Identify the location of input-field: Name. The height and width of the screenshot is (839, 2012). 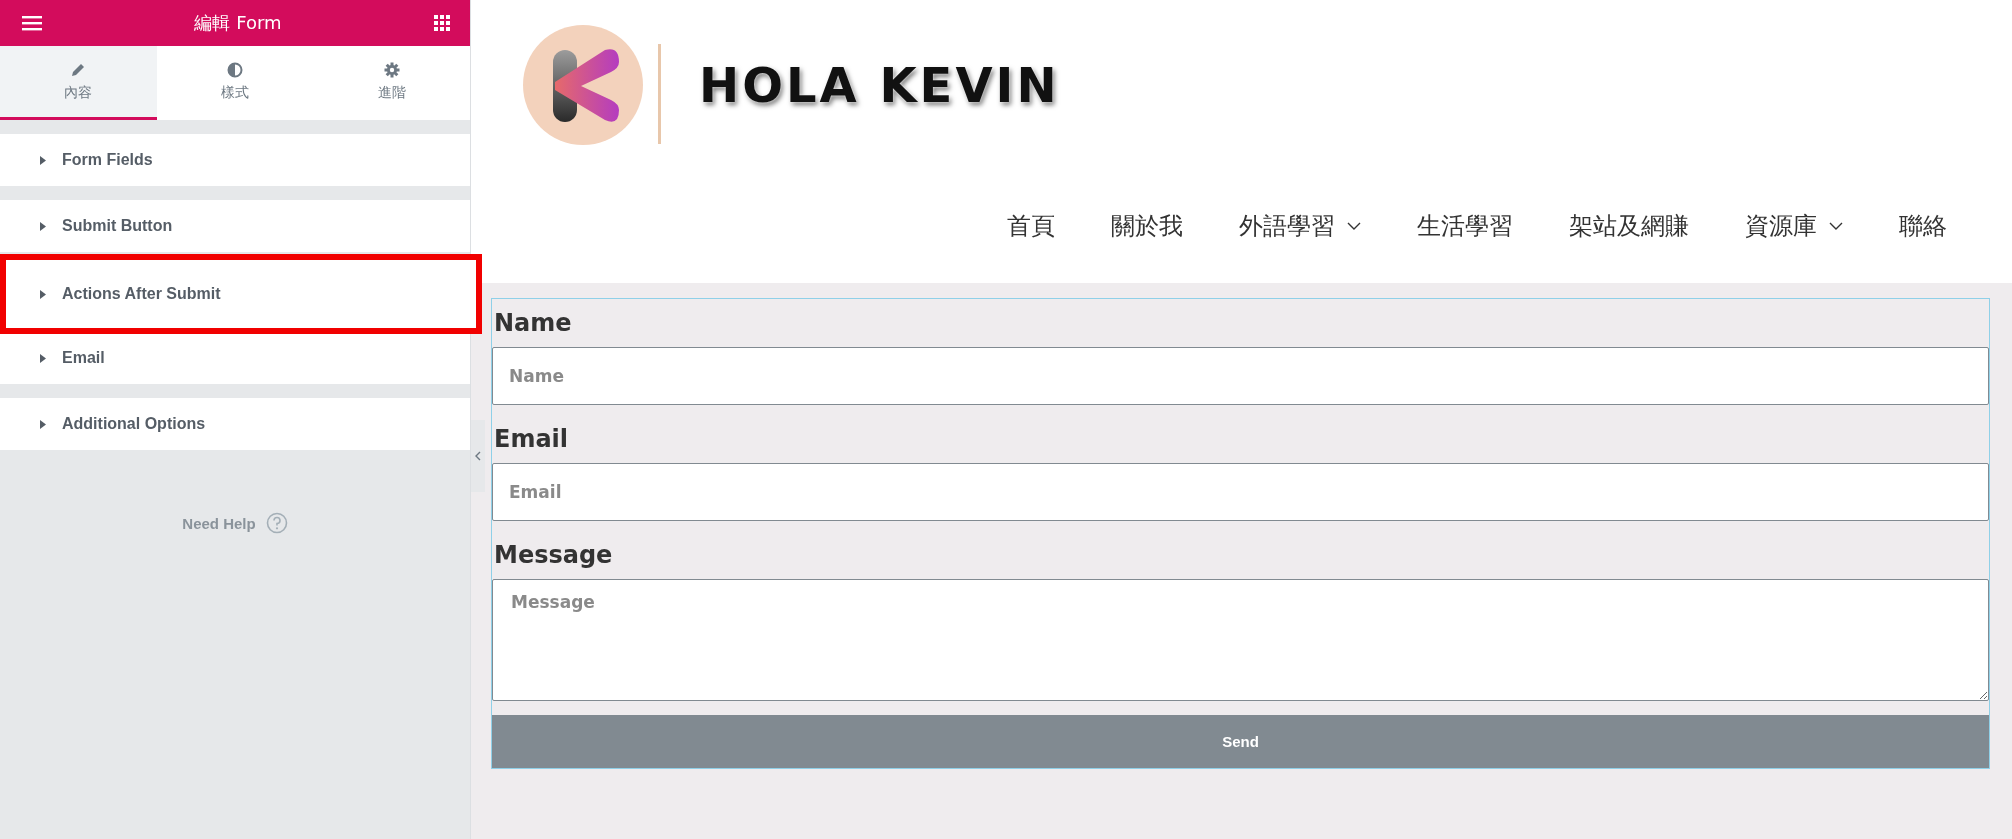
(1240, 376).